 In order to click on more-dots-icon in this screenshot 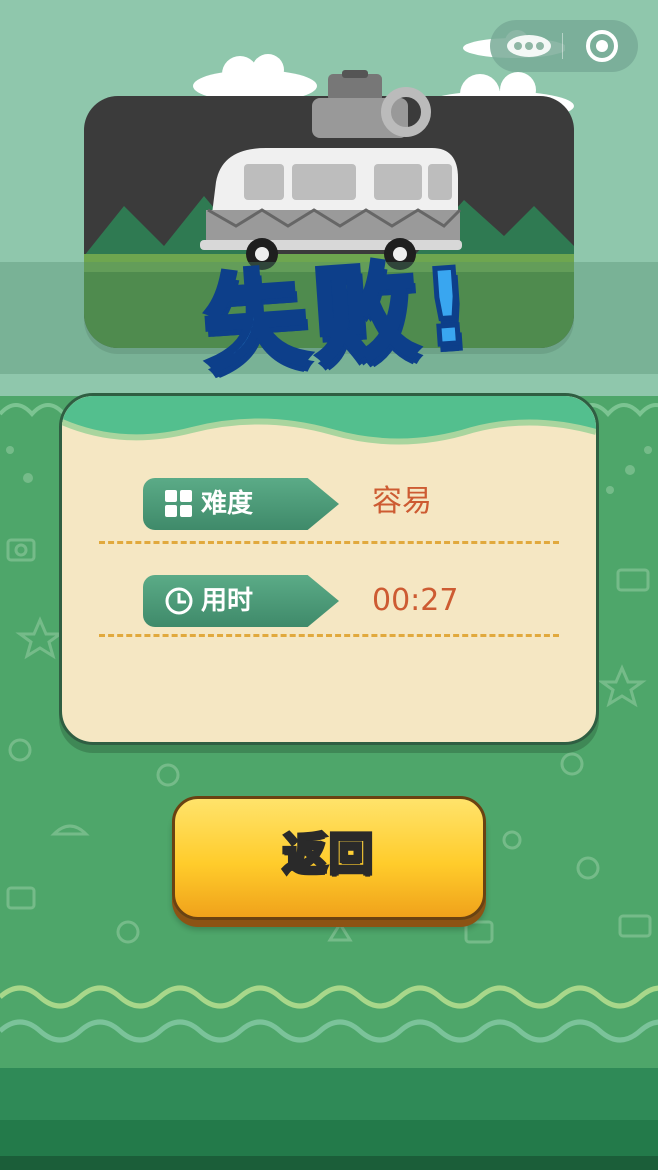, I will do `click(529, 46)`.